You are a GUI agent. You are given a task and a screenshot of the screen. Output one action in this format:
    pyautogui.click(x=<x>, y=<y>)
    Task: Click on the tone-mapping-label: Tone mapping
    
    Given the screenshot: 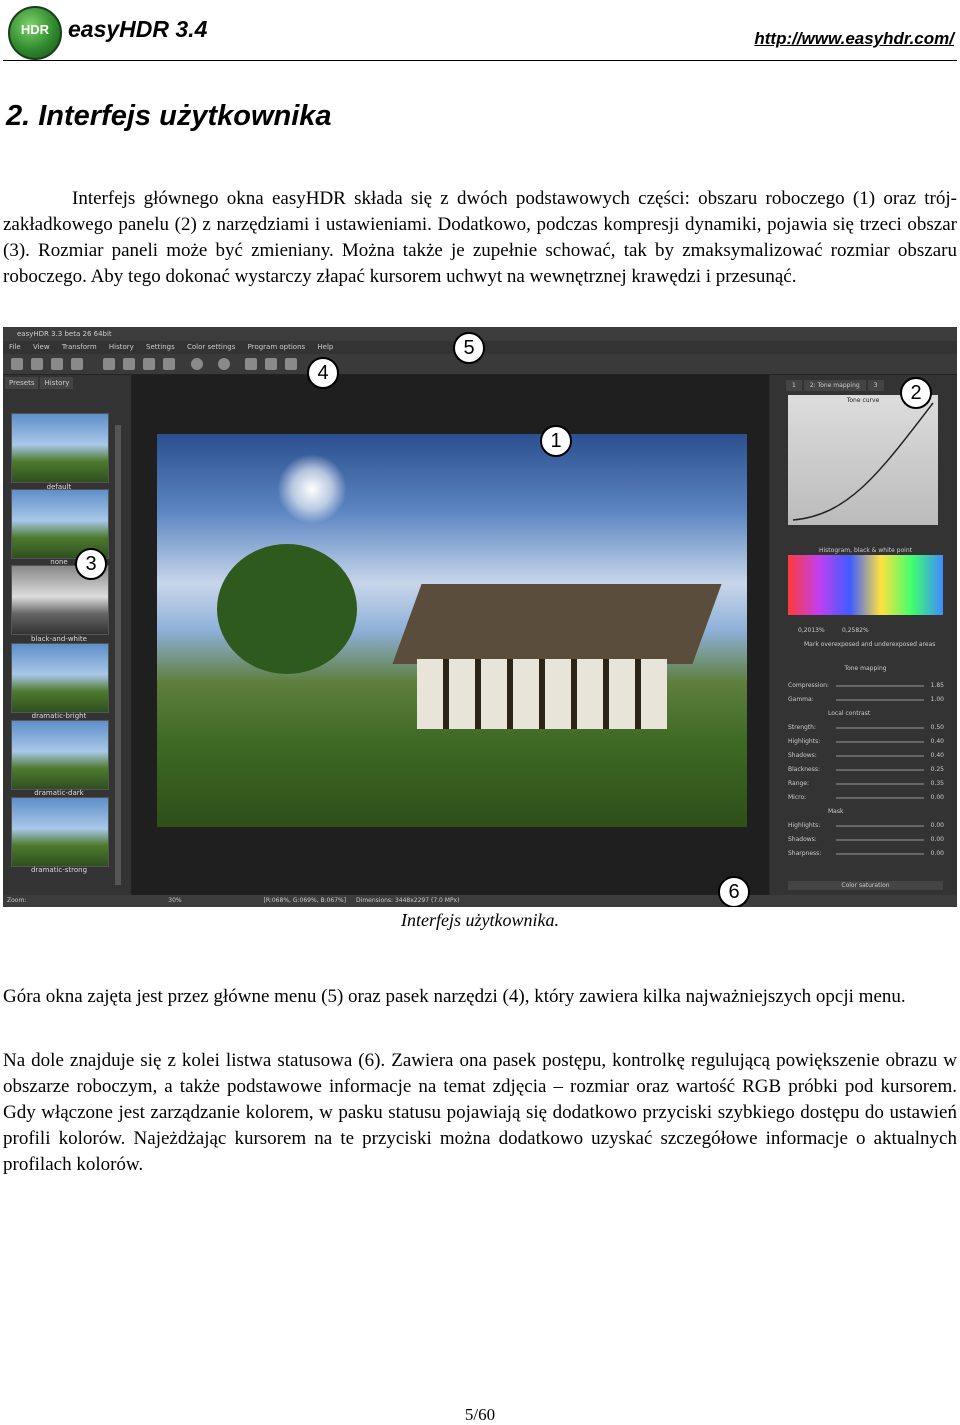 What is the action you would take?
    pyautogui.click(x=865, y=668)
    